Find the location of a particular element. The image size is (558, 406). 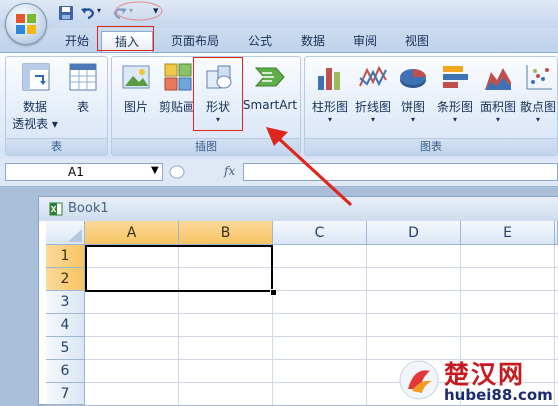

column-header-e: E is located at coordinates (508, 233).